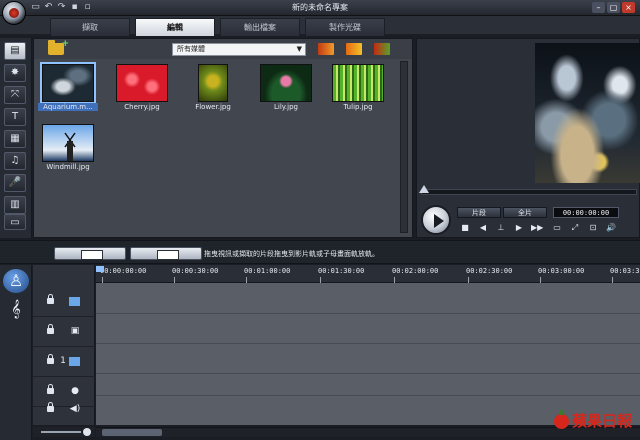 Image resolution: width=640 pixels, height=440 pixels. What do you see at coordinates (479, 212) in the screenshot?
I see `clip-mode-button: 片段` at bounding box center [479, 212].